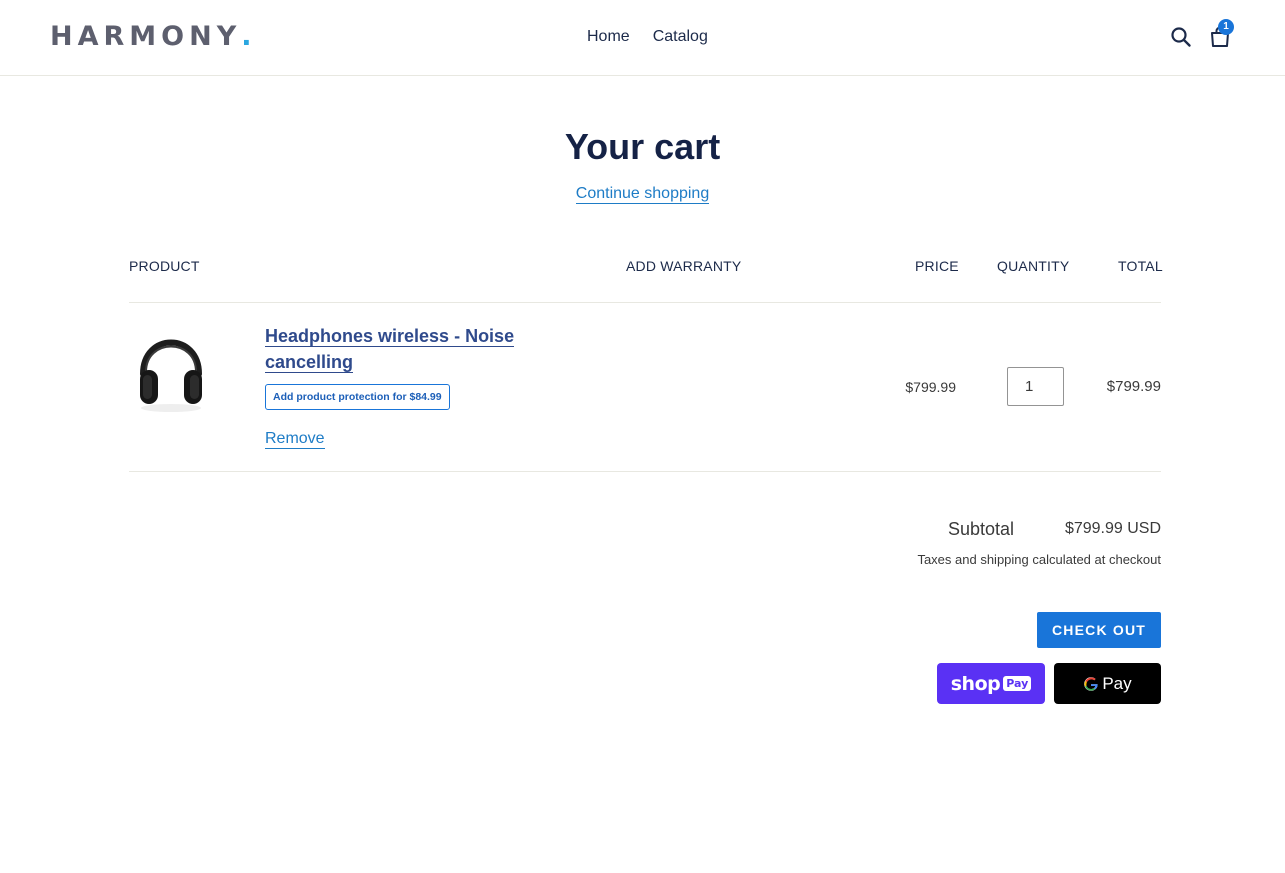 Image resolution: width=1285 pixels, height=873 pixels. Describe the element at coordinates (164, 266) in the screenshot. I see `col-header-product: PRODUCT` at that location.